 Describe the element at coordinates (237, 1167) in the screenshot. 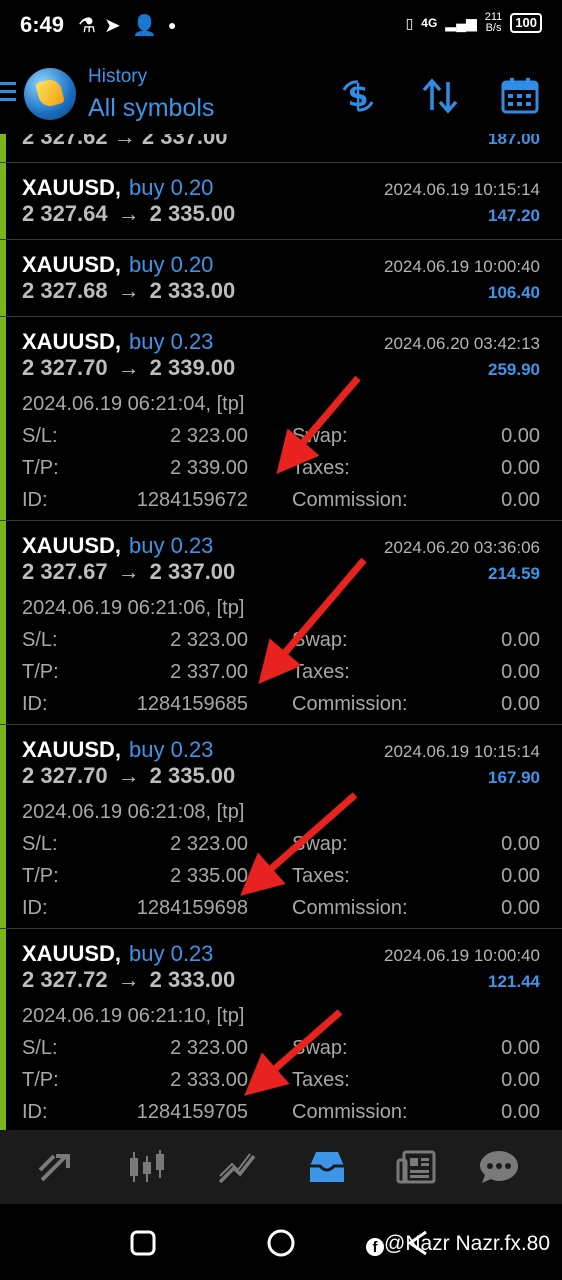

I see `analytics-icon` at that location.